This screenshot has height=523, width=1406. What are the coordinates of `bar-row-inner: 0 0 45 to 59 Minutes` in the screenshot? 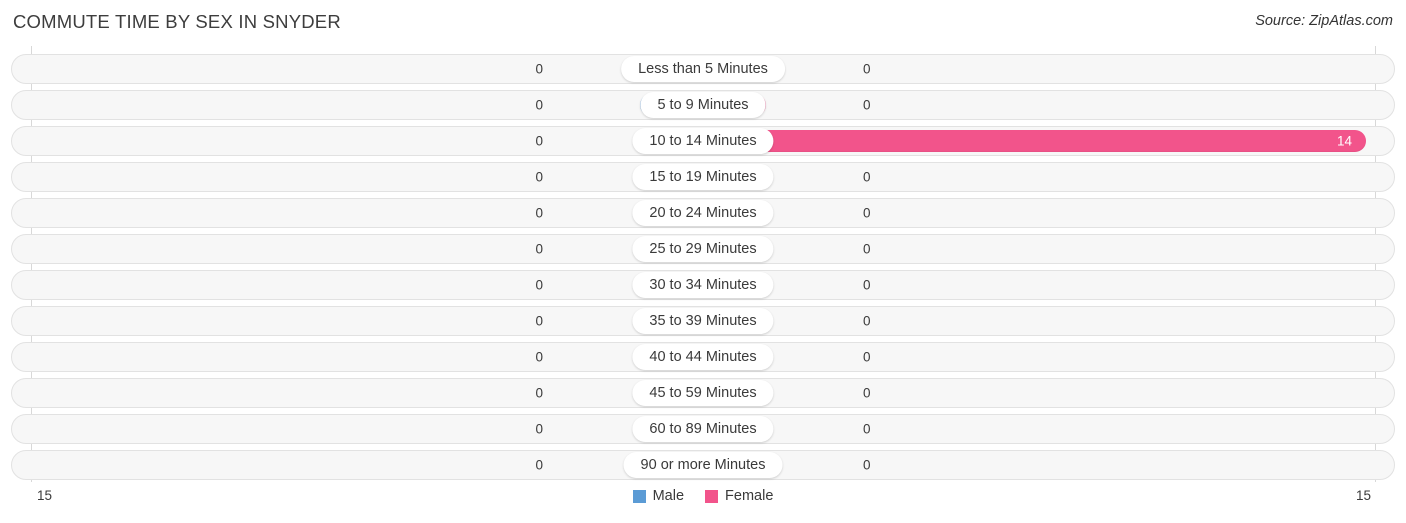 It's located at (703, 393).